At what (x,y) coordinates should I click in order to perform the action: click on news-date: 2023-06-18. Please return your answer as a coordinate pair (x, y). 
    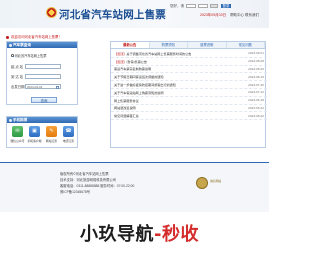
    Looking at the image, I should click on (256, 100).